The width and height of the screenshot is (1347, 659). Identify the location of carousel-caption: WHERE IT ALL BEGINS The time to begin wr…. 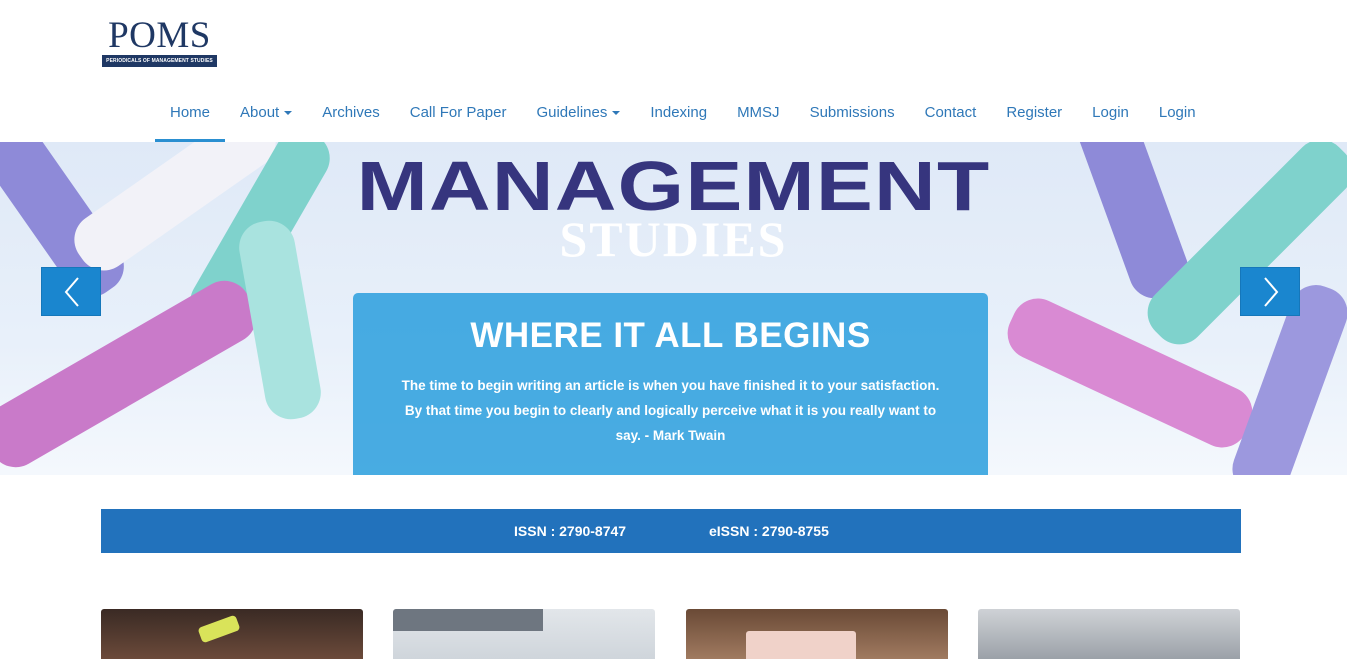
(670, 384).